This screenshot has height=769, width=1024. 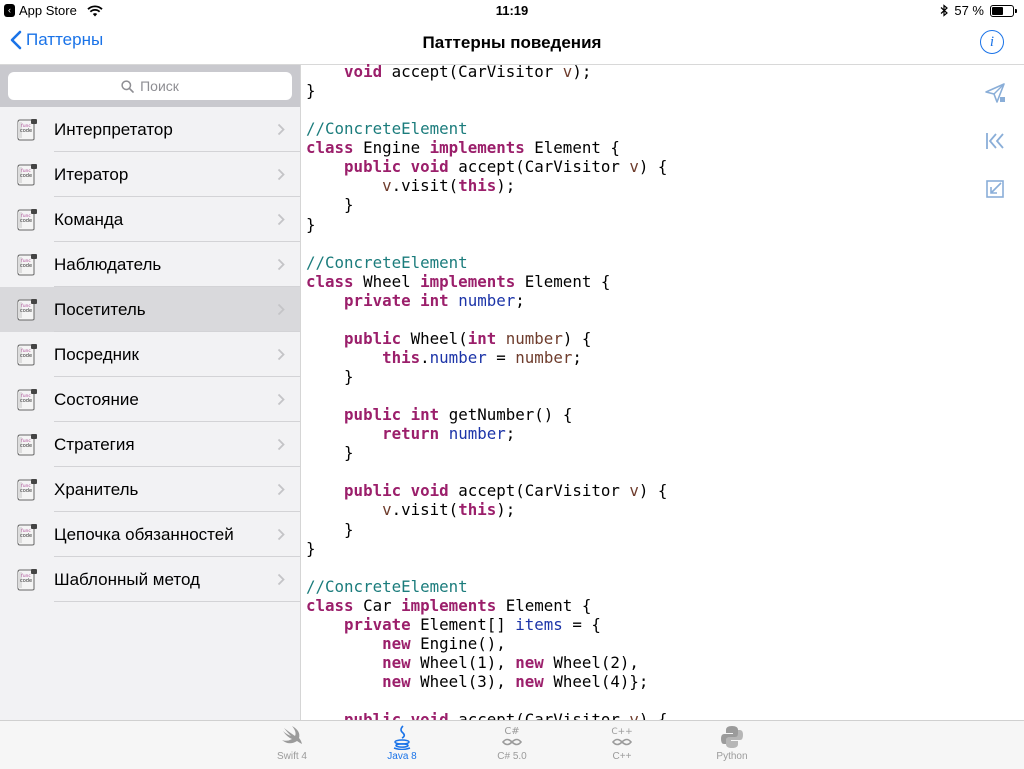 I want to click on list-item: func code Посетитель, so click(x=150, y=309).